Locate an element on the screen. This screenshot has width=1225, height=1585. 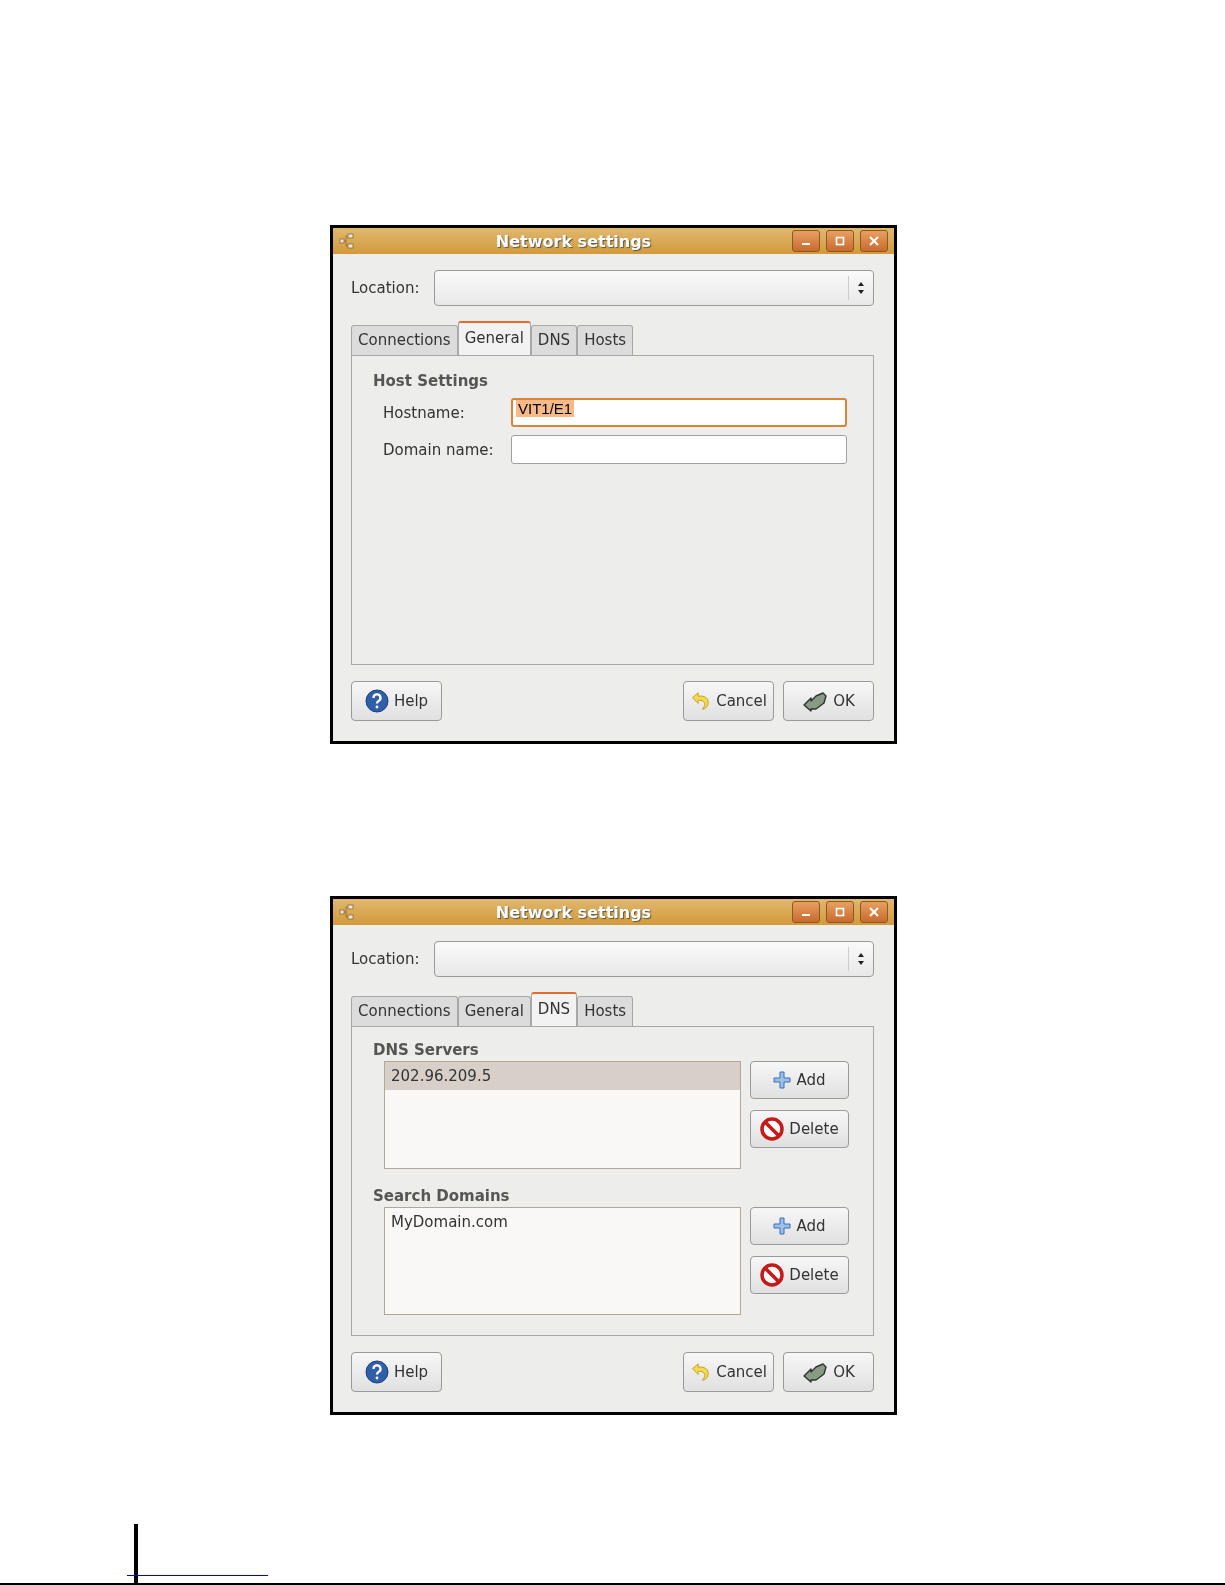
section-heading: Host Settings is located at coordinates (431, 381).